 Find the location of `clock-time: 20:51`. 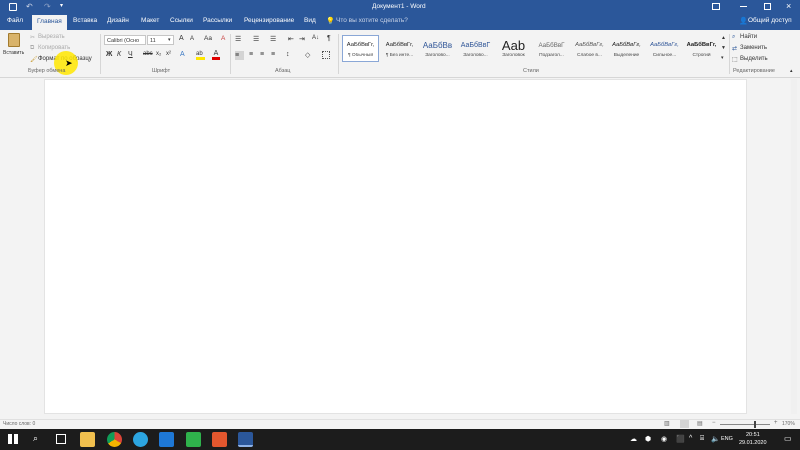

clock-time: 20:51 is located at coordinates (753, 435).